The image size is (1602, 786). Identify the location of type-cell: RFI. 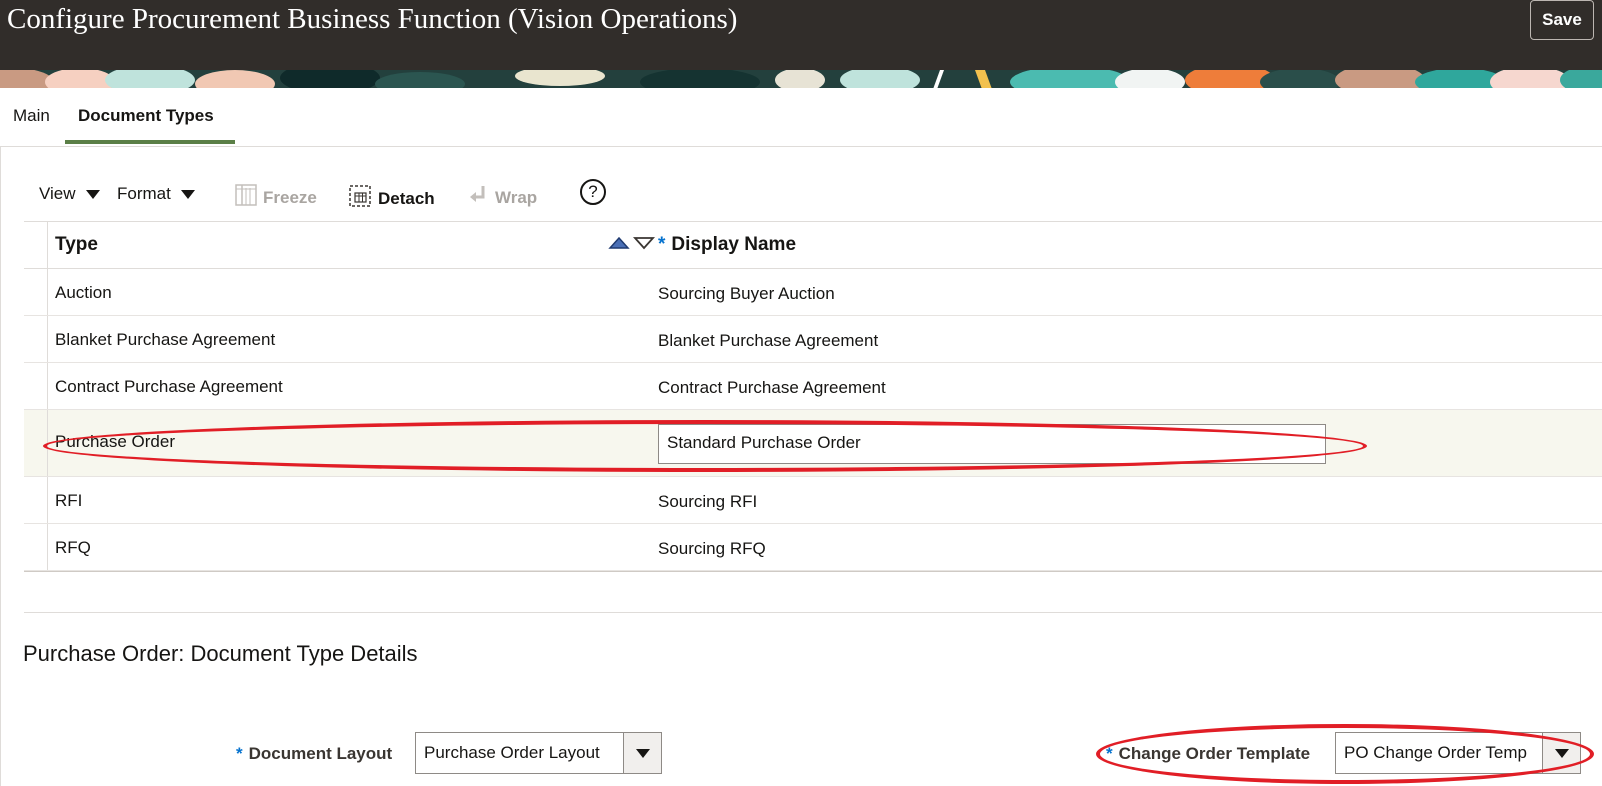
(69, 500).